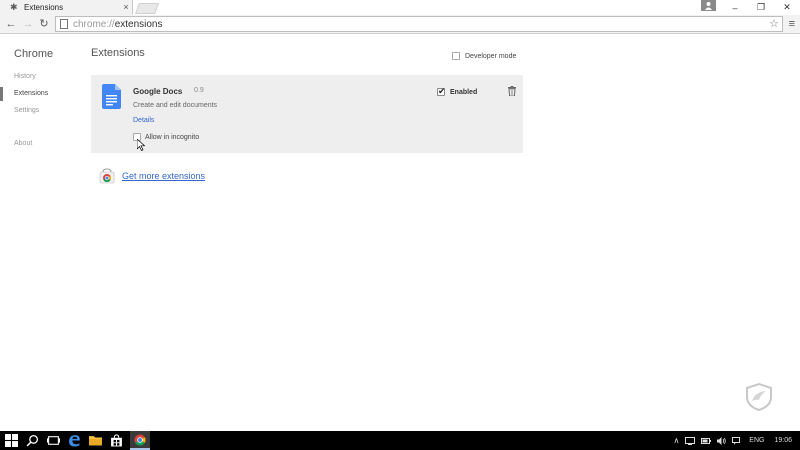 This screenshot has width=800, height=450. I want to click on close-window-button: ✕, so click(787, 7).